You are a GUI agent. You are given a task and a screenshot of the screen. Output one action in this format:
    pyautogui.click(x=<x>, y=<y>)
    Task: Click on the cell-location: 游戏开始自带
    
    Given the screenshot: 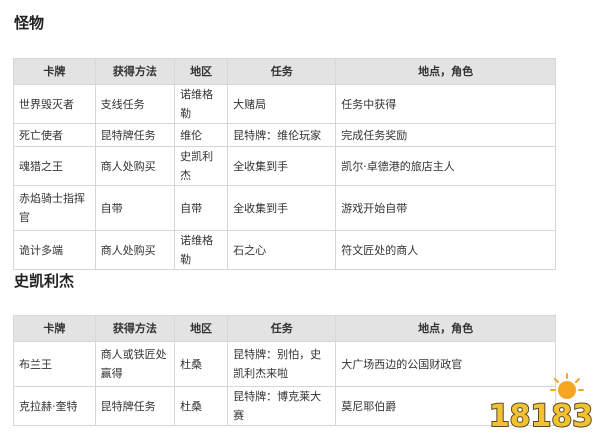 What is the action you would take?
    pyautogui.click(x=445, y=208)
    